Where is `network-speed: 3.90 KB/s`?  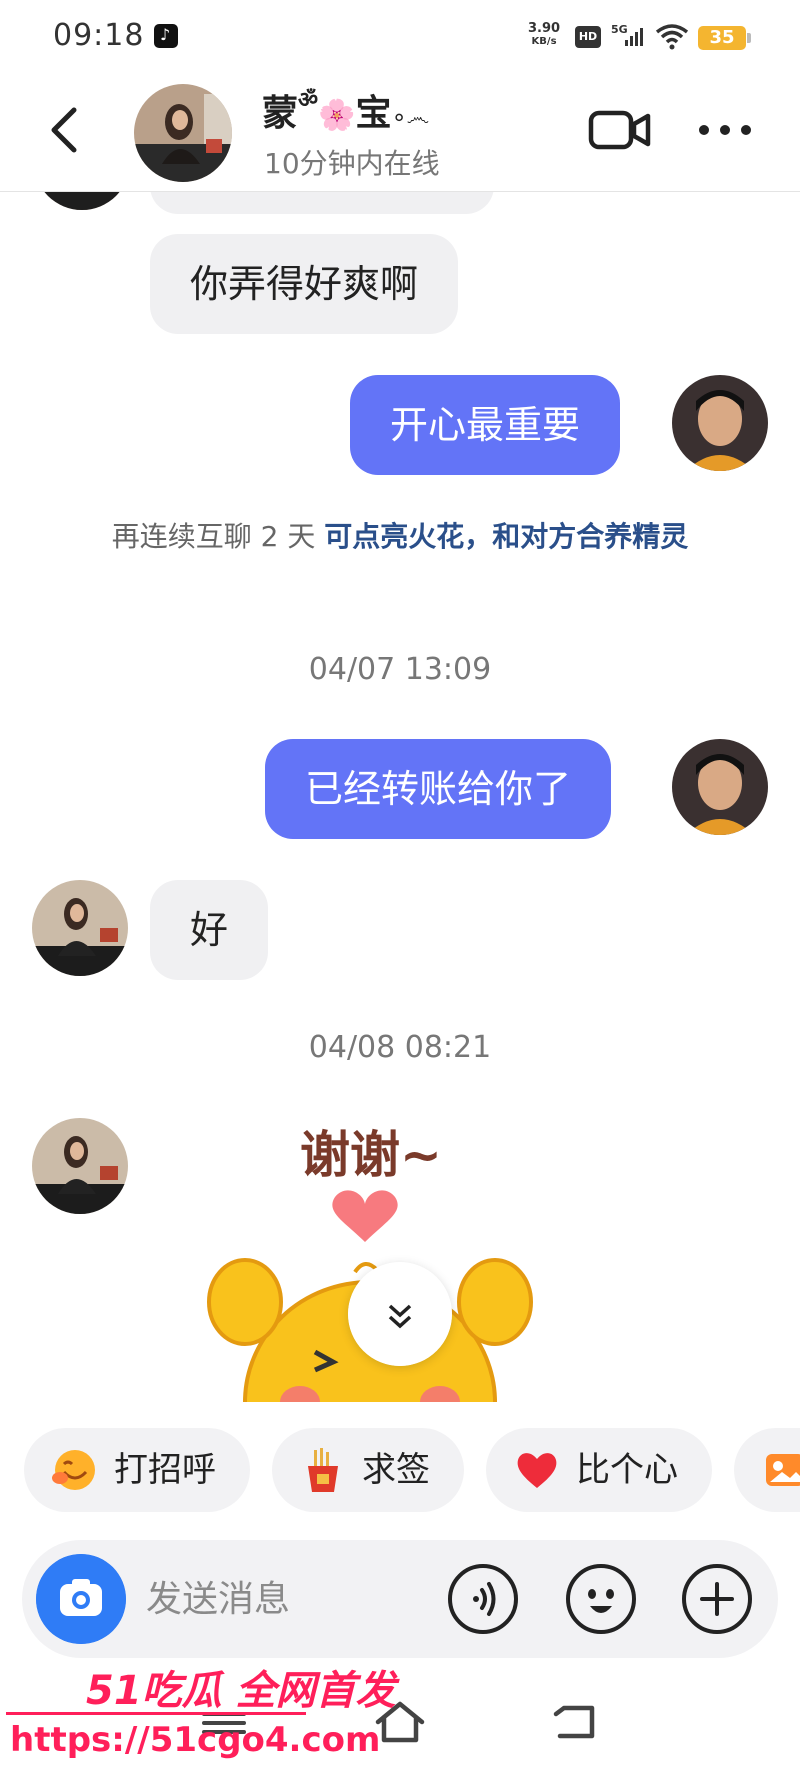
network-speed: 3.90 KB/s is located at coordinates (544, 34).